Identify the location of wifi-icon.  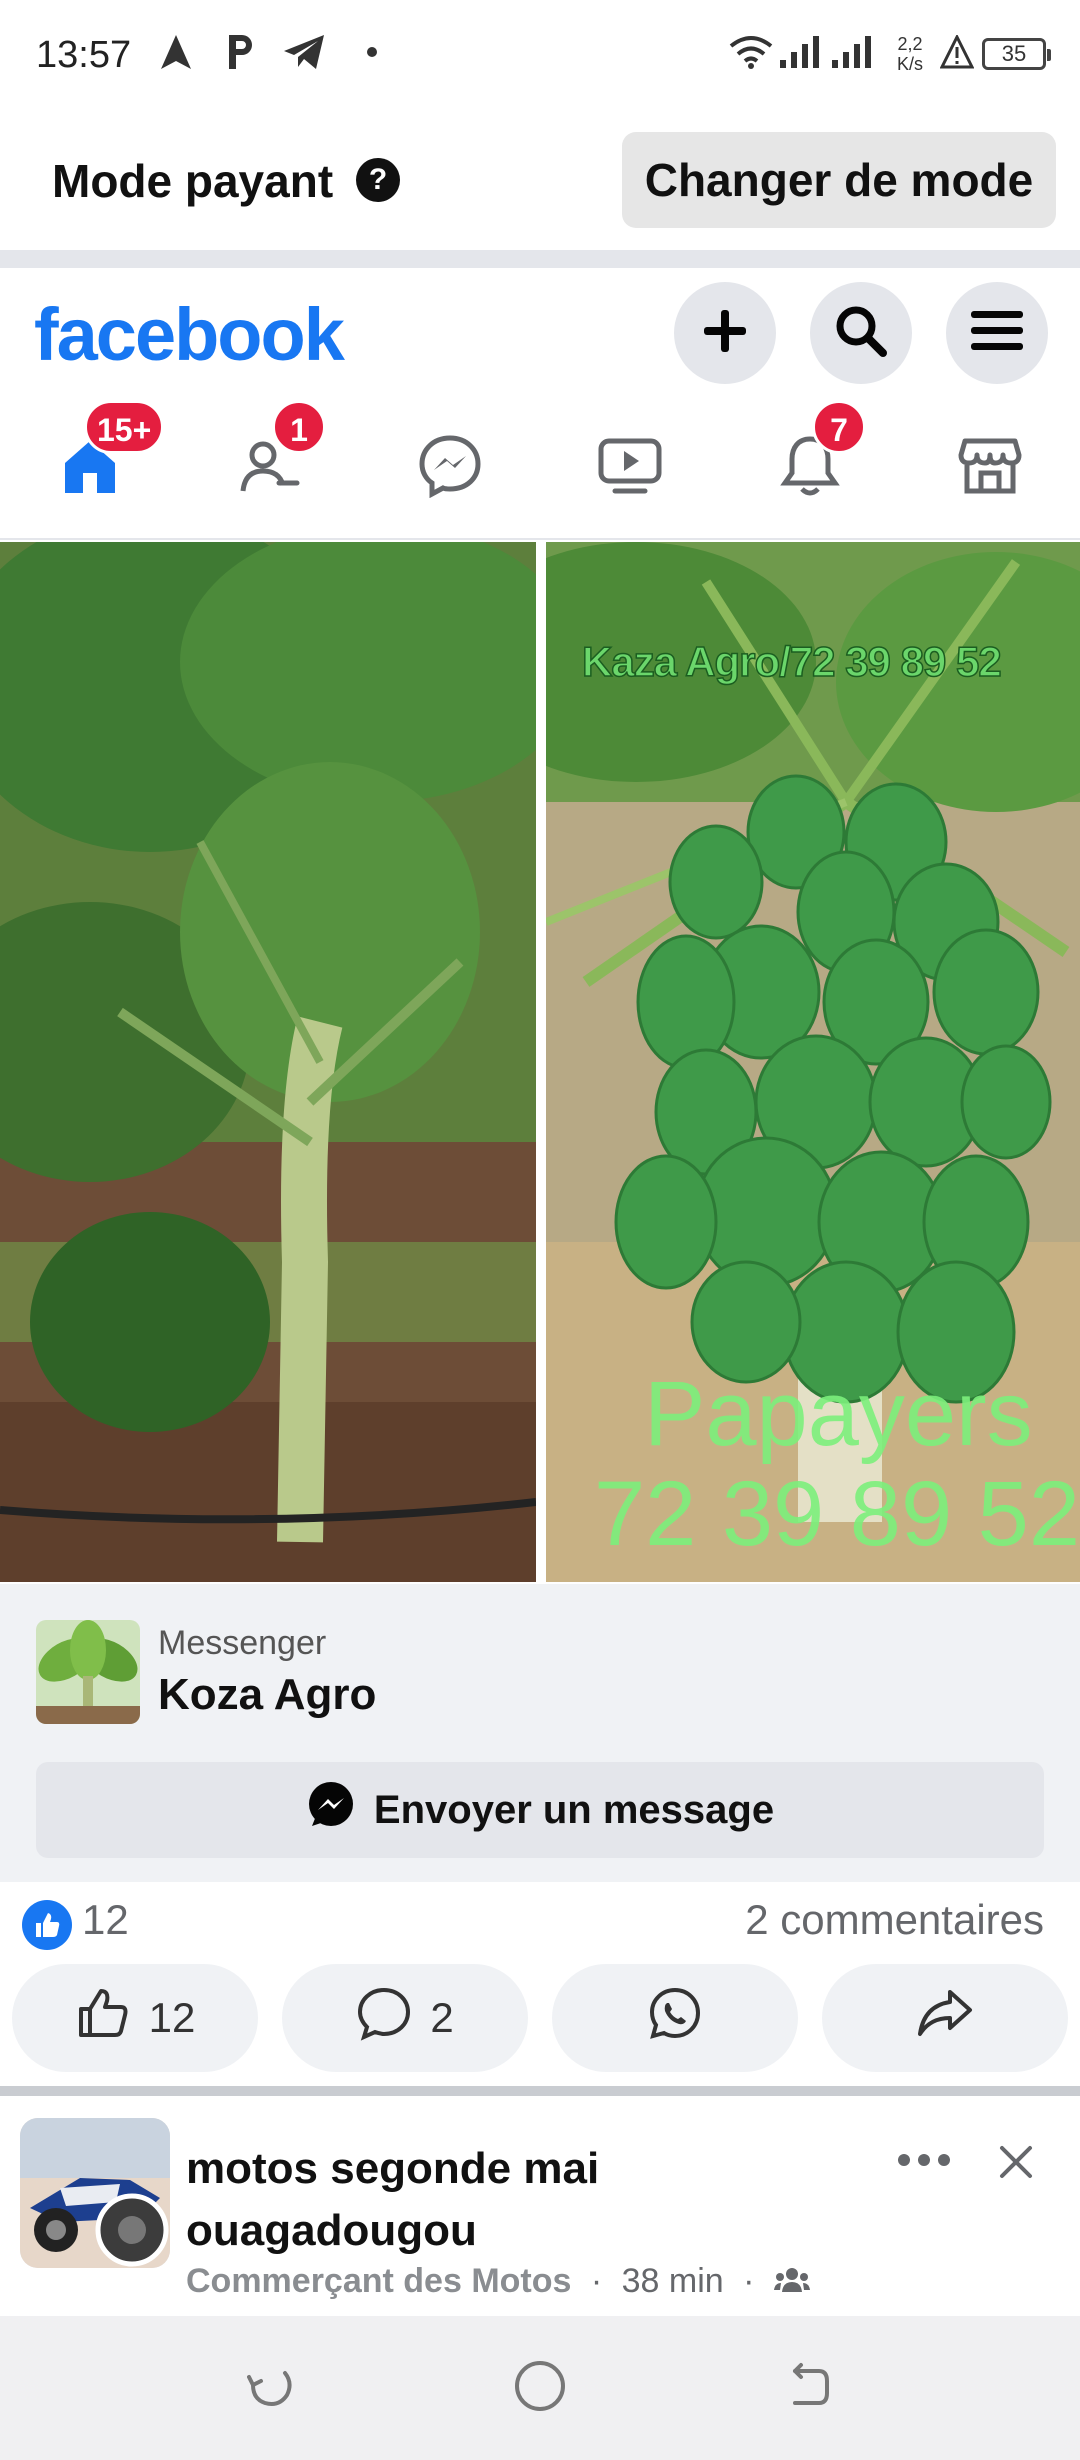
(751, 52).